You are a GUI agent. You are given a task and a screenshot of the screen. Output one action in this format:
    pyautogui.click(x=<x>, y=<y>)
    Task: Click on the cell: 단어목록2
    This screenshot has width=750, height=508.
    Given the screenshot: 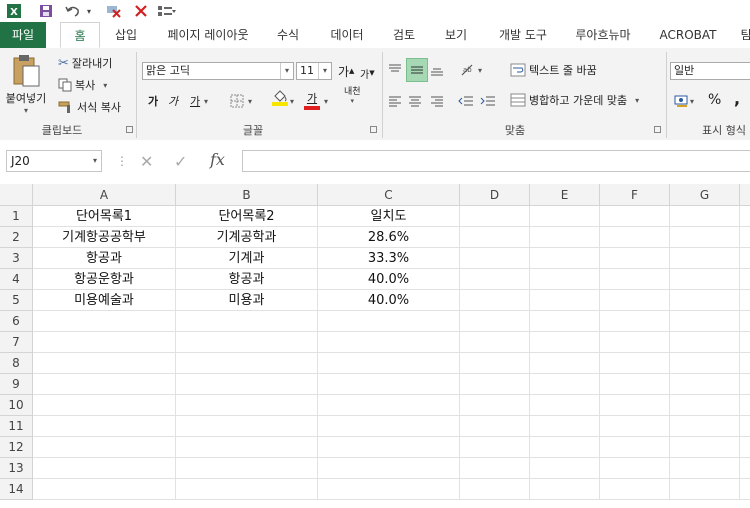 What is the action you would take?
    pyautogui.click(x=247, y=216)
    